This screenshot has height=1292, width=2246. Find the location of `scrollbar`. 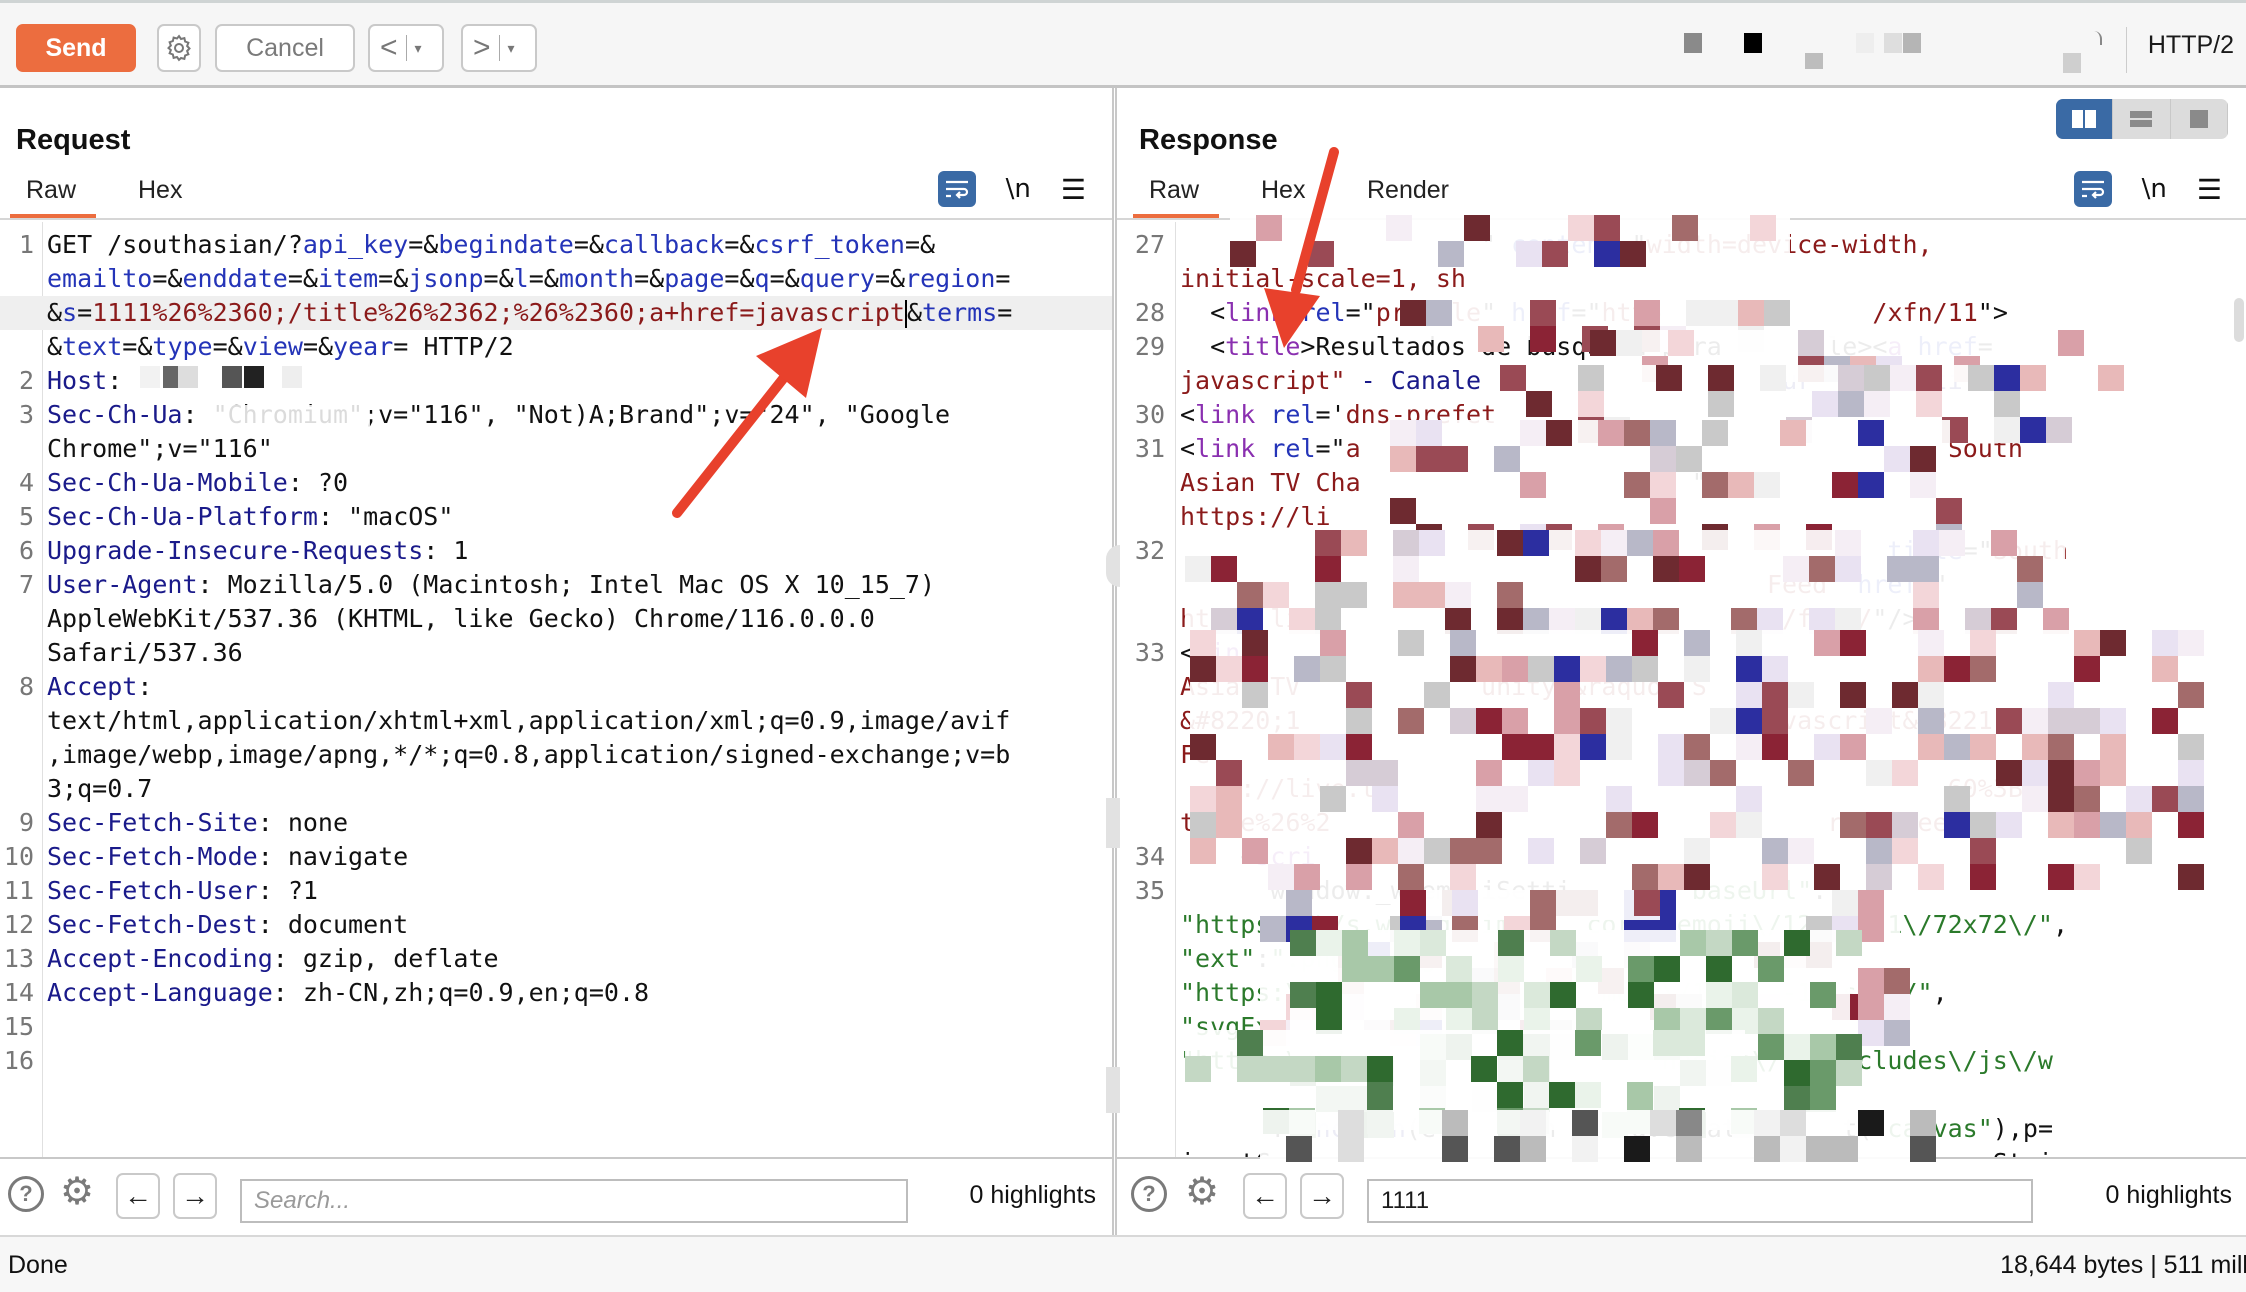

scrollbar is located at coordinates (2239, 320).